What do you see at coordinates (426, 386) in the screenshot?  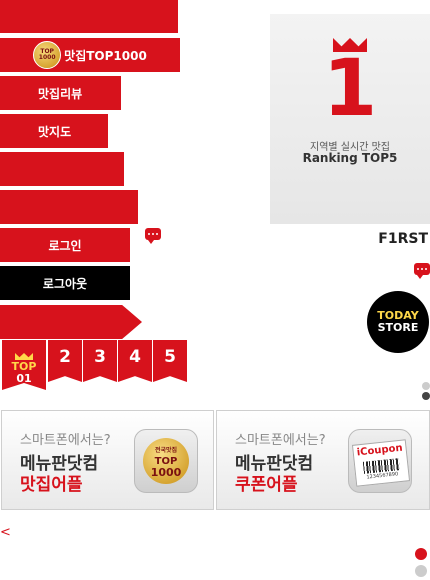 I see `pager-dot` at bounding box center [426, 386].